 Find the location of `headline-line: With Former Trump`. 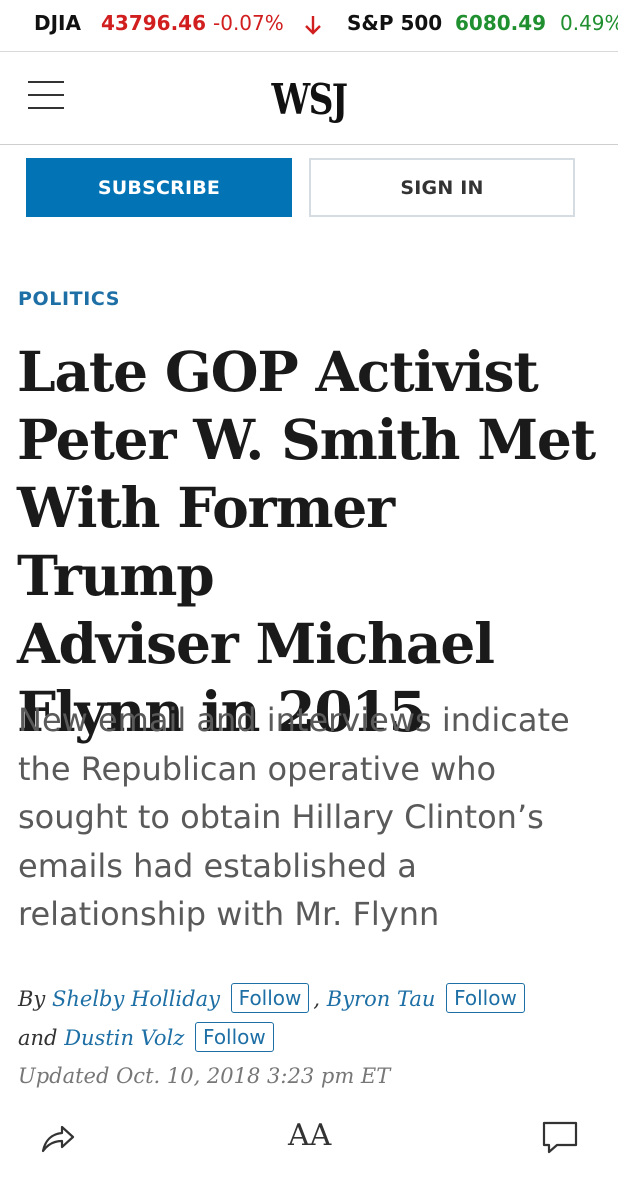

headline-line: With Former Trump is located at coordinates (206, 541).